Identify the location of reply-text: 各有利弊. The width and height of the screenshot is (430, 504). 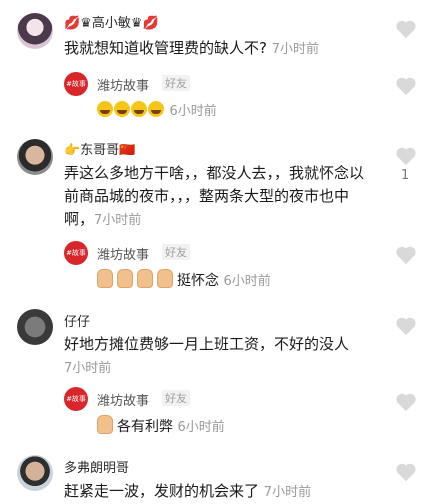
(145, 427).